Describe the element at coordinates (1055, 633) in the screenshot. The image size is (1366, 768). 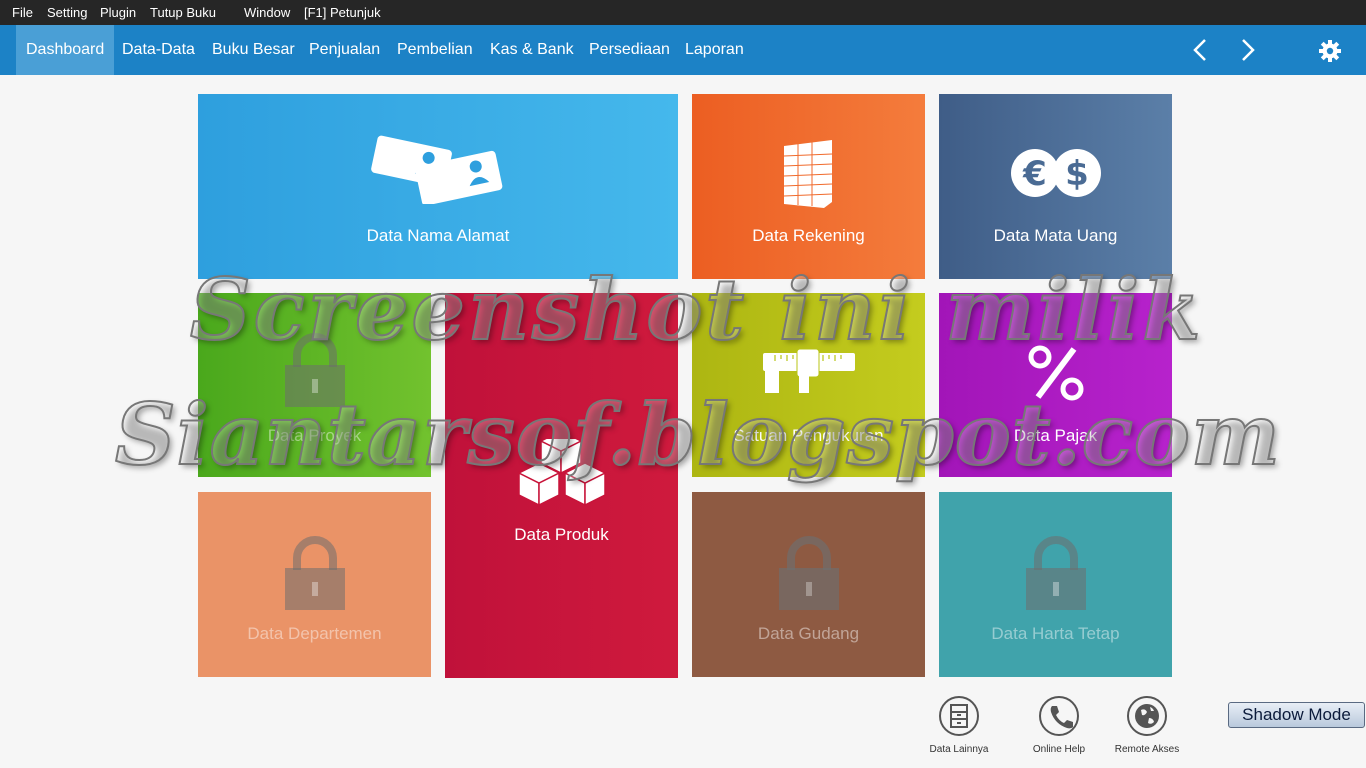
I see `tile-label: Data Harta Tetap` at that location.